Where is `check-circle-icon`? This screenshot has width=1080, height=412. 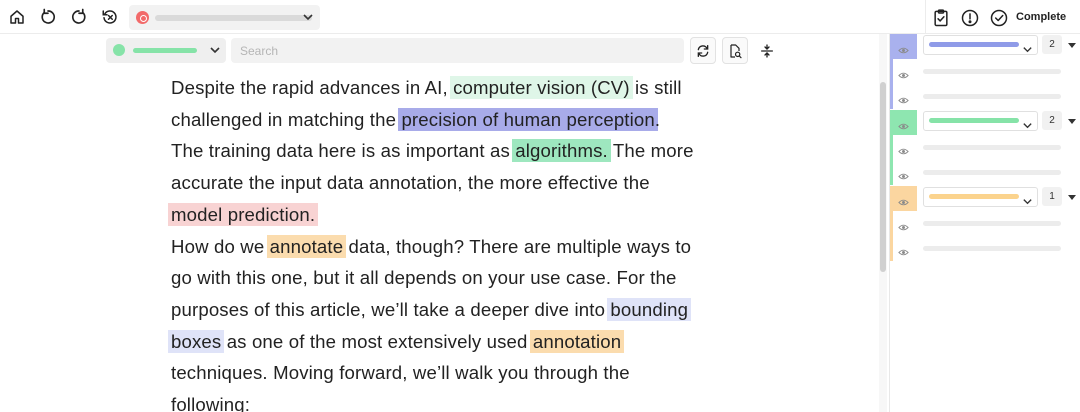
check-circle-icon is located at coordinates (999, 18).